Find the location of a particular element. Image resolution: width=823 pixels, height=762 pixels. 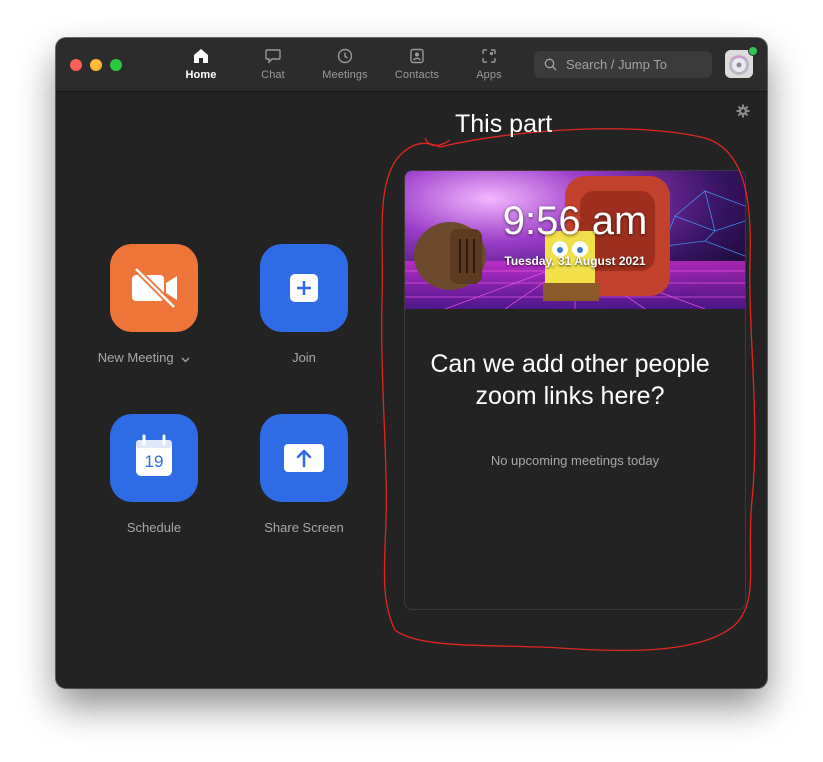

no-meetings-text: No upcoming meetings today is located at coordinates (575, 460).